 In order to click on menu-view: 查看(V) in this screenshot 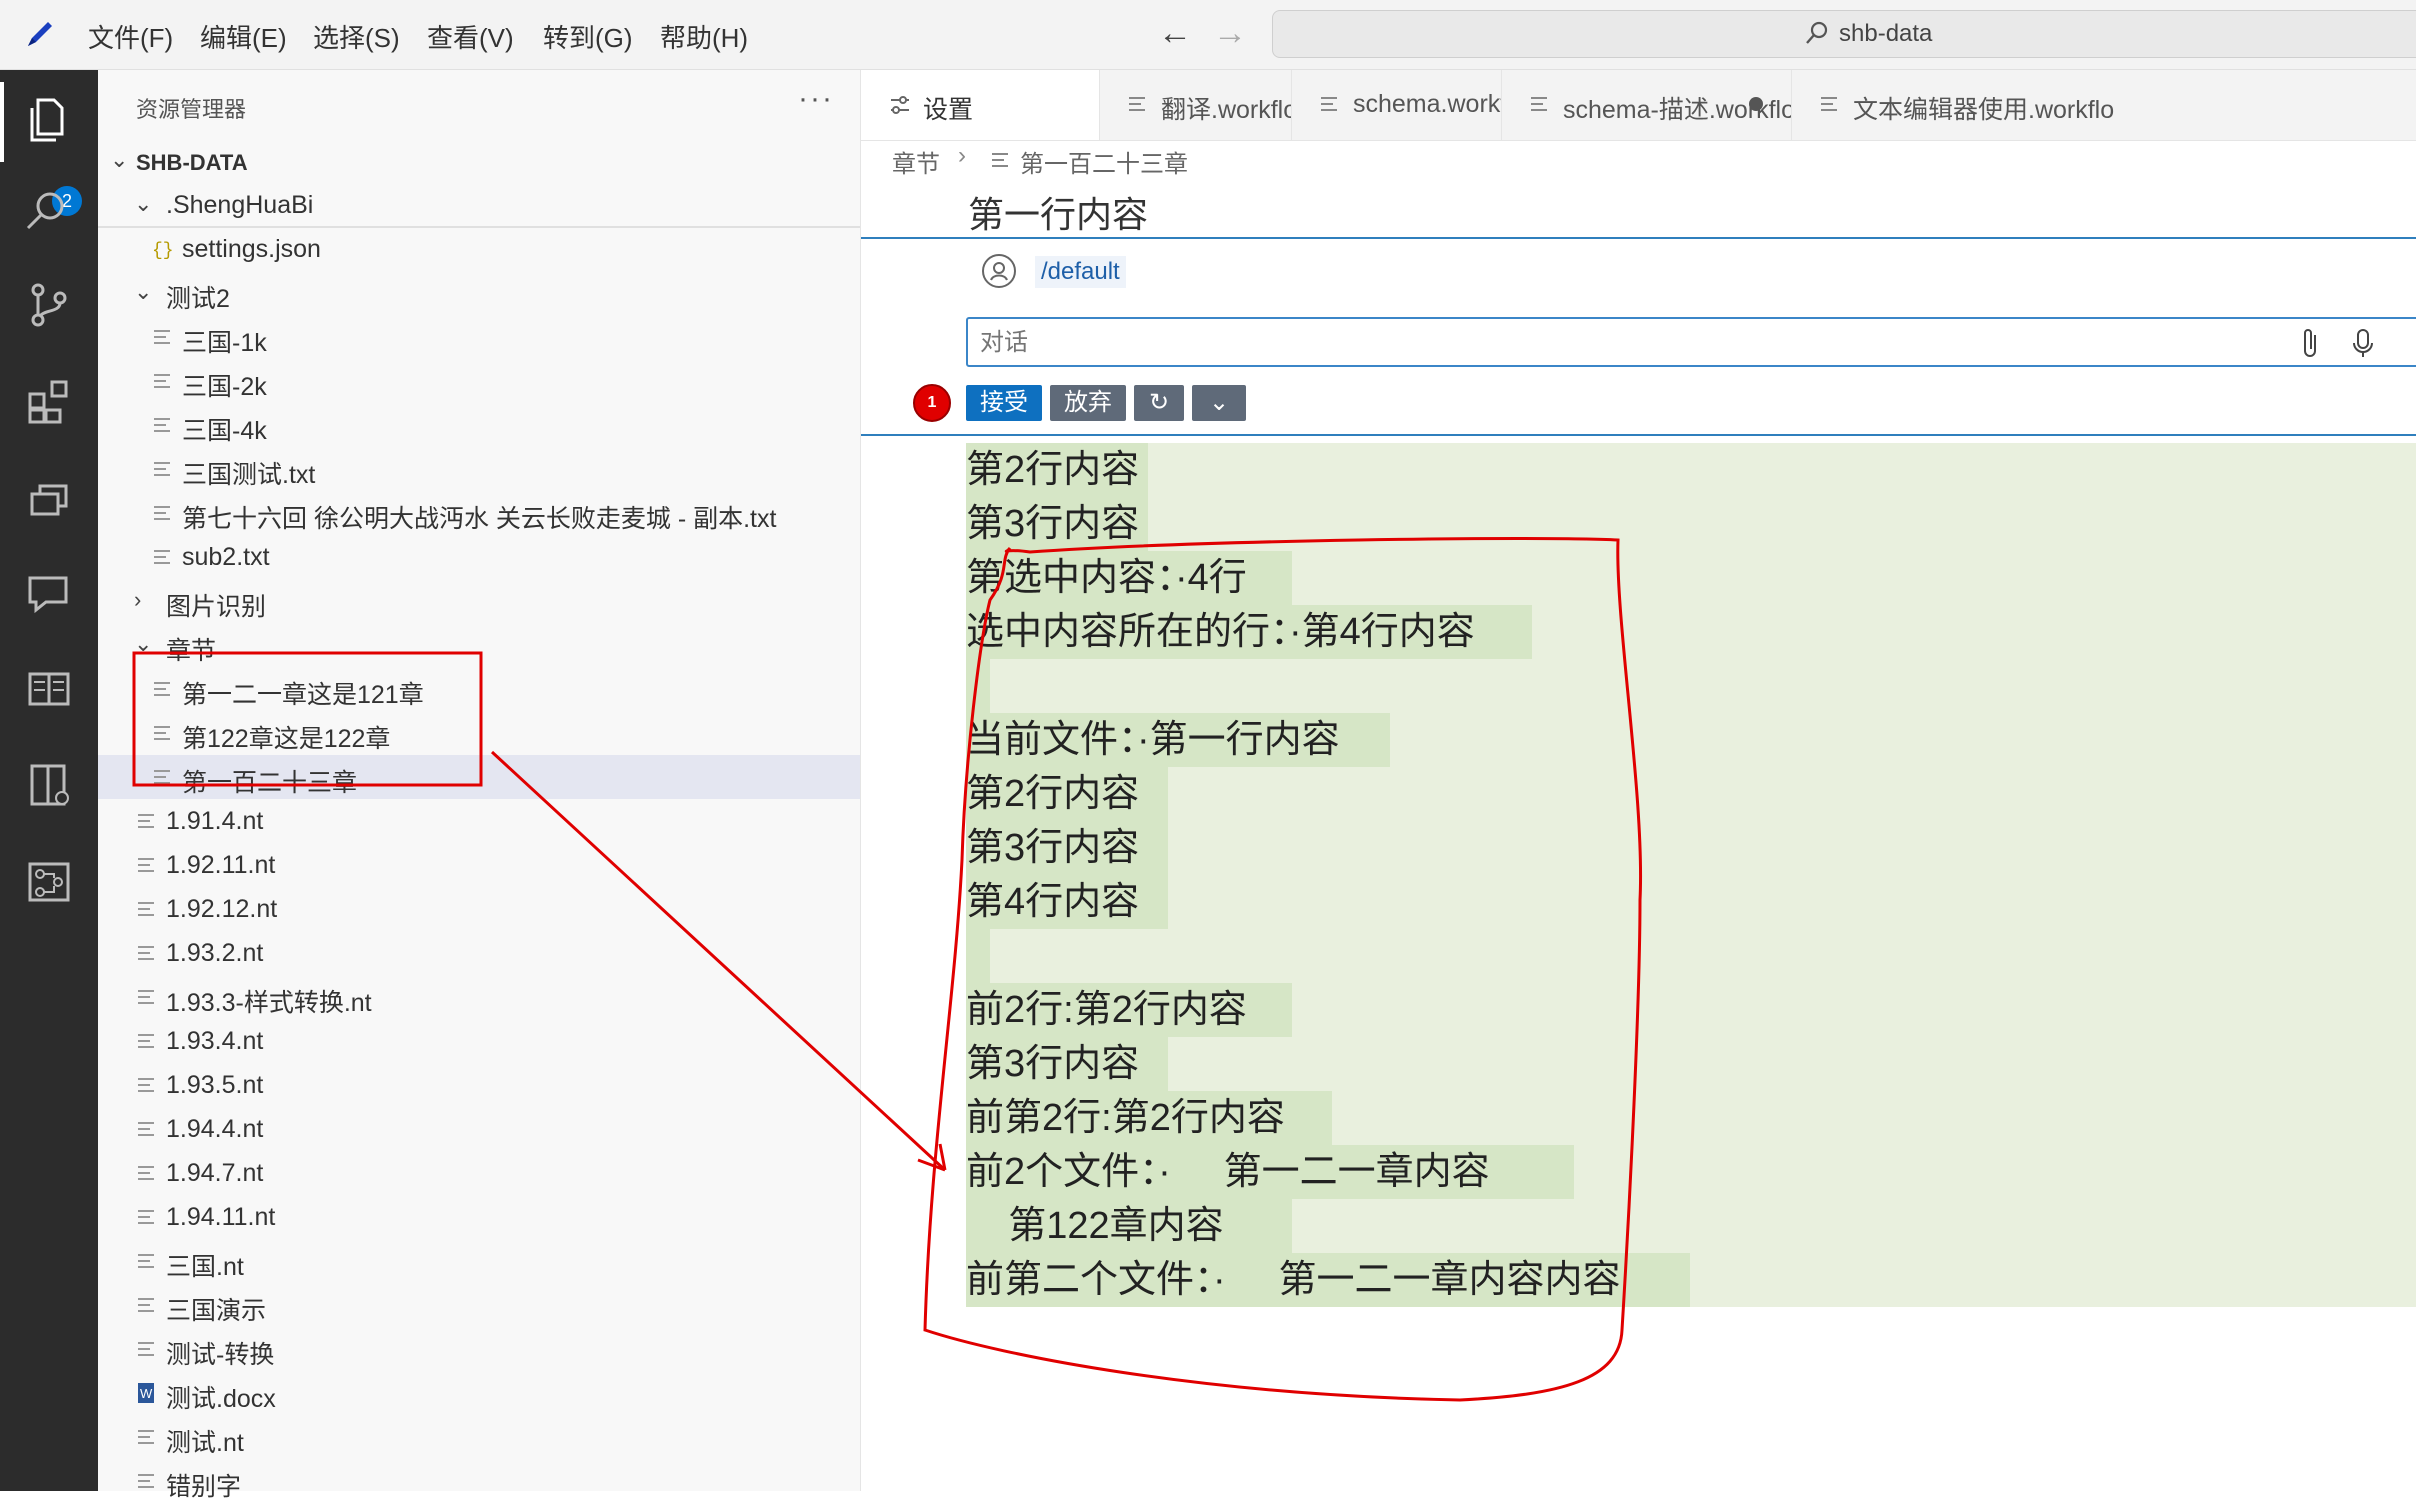, I will do `click(470, 36)`.